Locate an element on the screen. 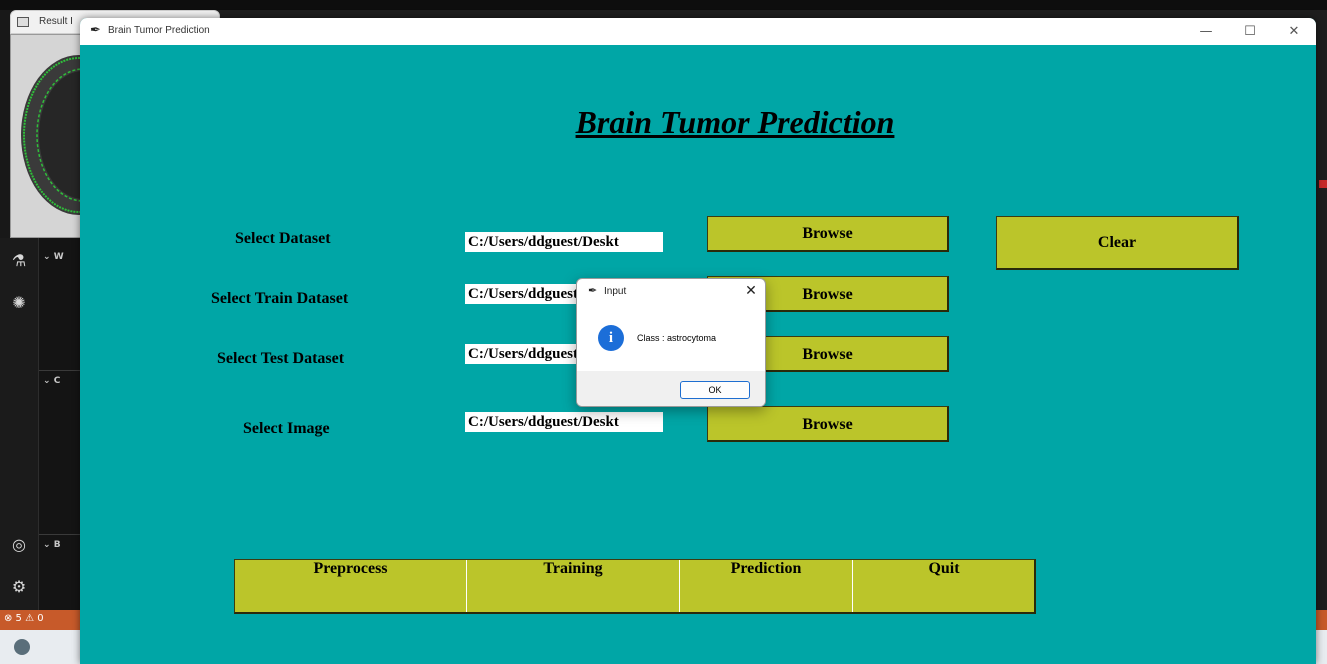 This screenshot has height=664, width=1327. ok-button: OK is located at coordinates (715, 390).